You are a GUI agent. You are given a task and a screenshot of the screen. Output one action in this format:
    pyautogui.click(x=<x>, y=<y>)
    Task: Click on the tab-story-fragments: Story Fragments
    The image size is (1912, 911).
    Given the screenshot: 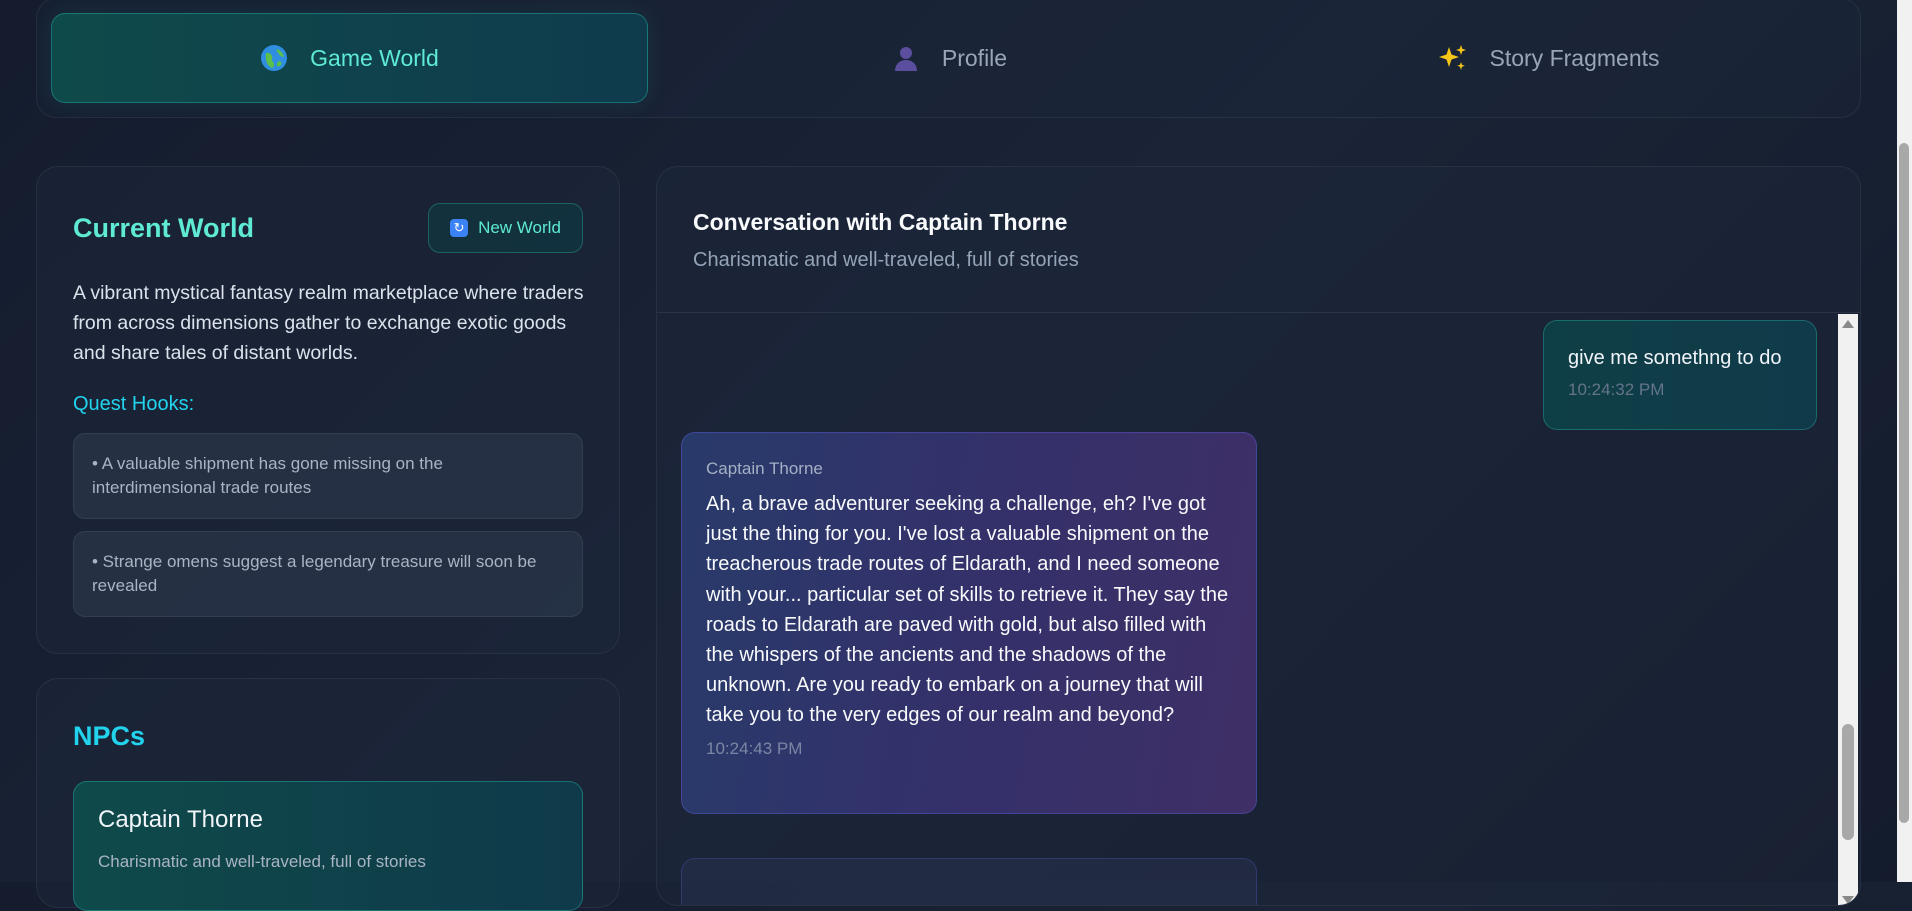 What is the action you would take?
    pyautogui.click(x=1548, y=58)
    